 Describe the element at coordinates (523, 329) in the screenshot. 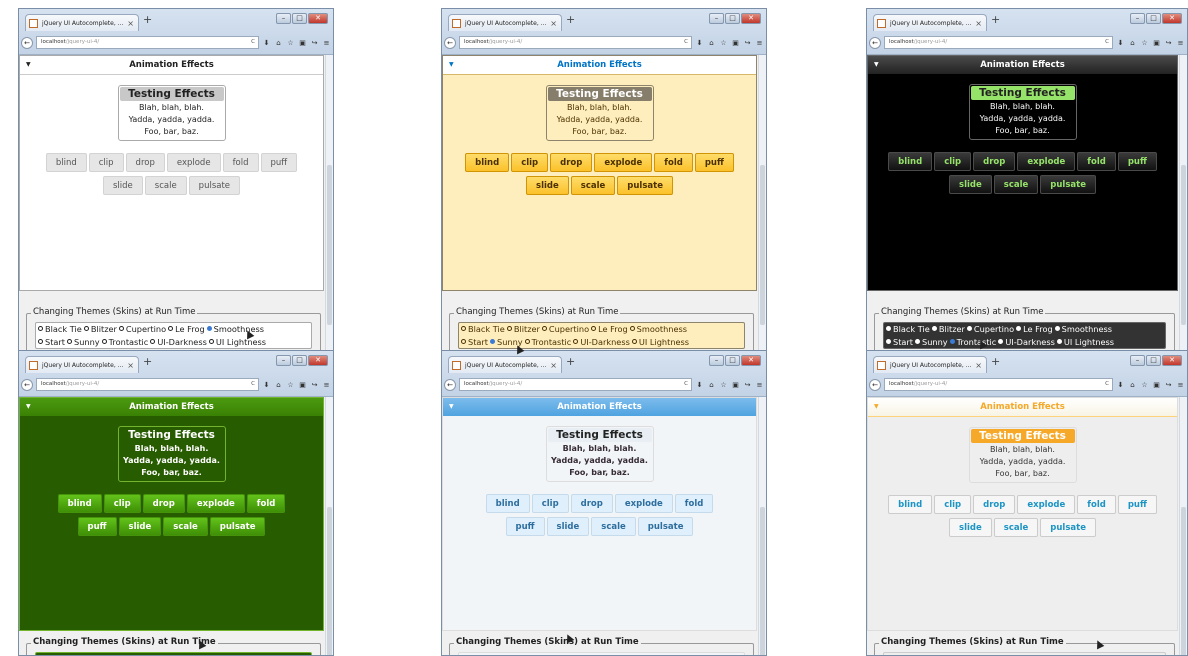

I see `theme-radio-blitzer: Blitzer` at that location.